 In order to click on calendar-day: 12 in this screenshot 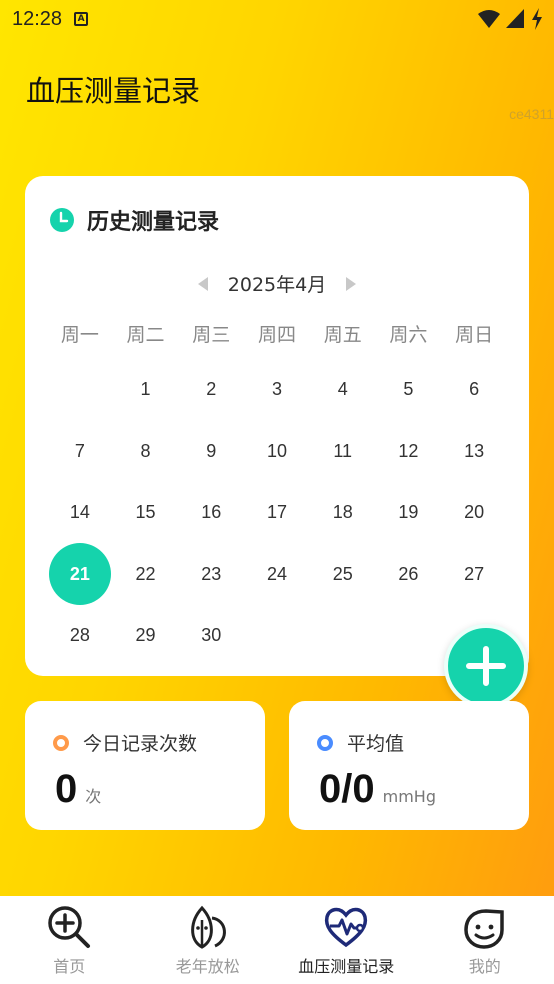, I will do `click(409, 452)`.